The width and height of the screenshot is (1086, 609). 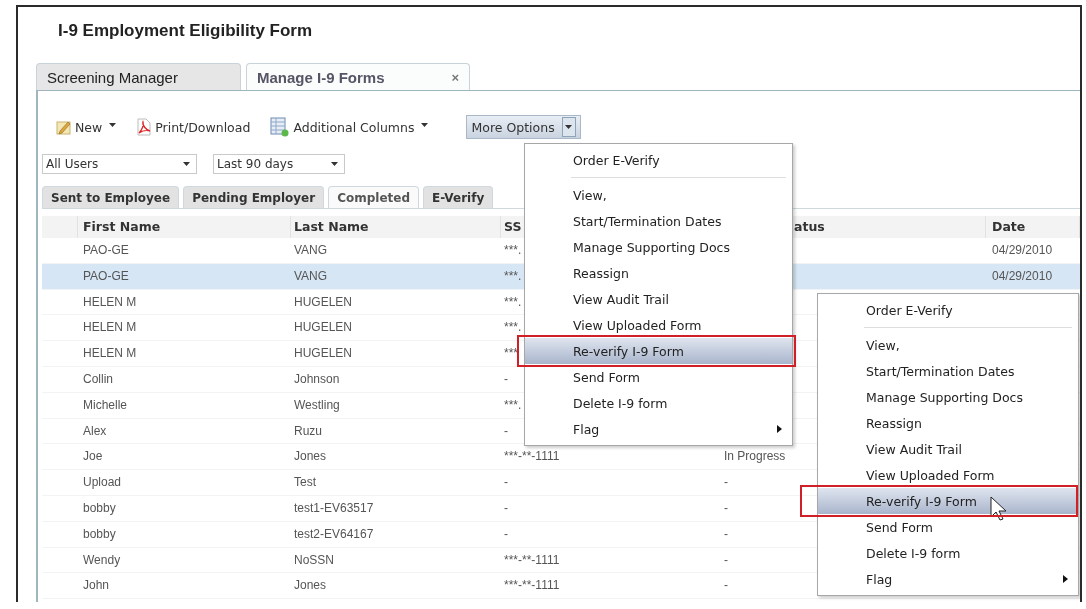 What do you see at coordinates (1033, 227) in the screenshot?
I see `column-header: Date` at bounding box center [1033, 227].